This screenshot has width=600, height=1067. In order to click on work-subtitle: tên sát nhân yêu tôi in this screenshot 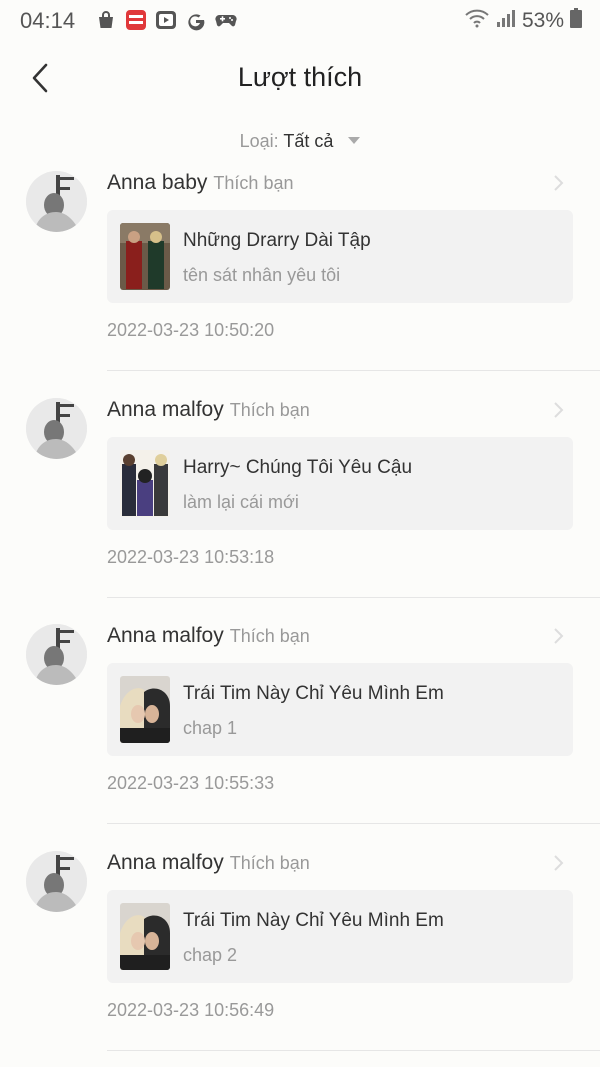, I will do `click(262, 275)`.